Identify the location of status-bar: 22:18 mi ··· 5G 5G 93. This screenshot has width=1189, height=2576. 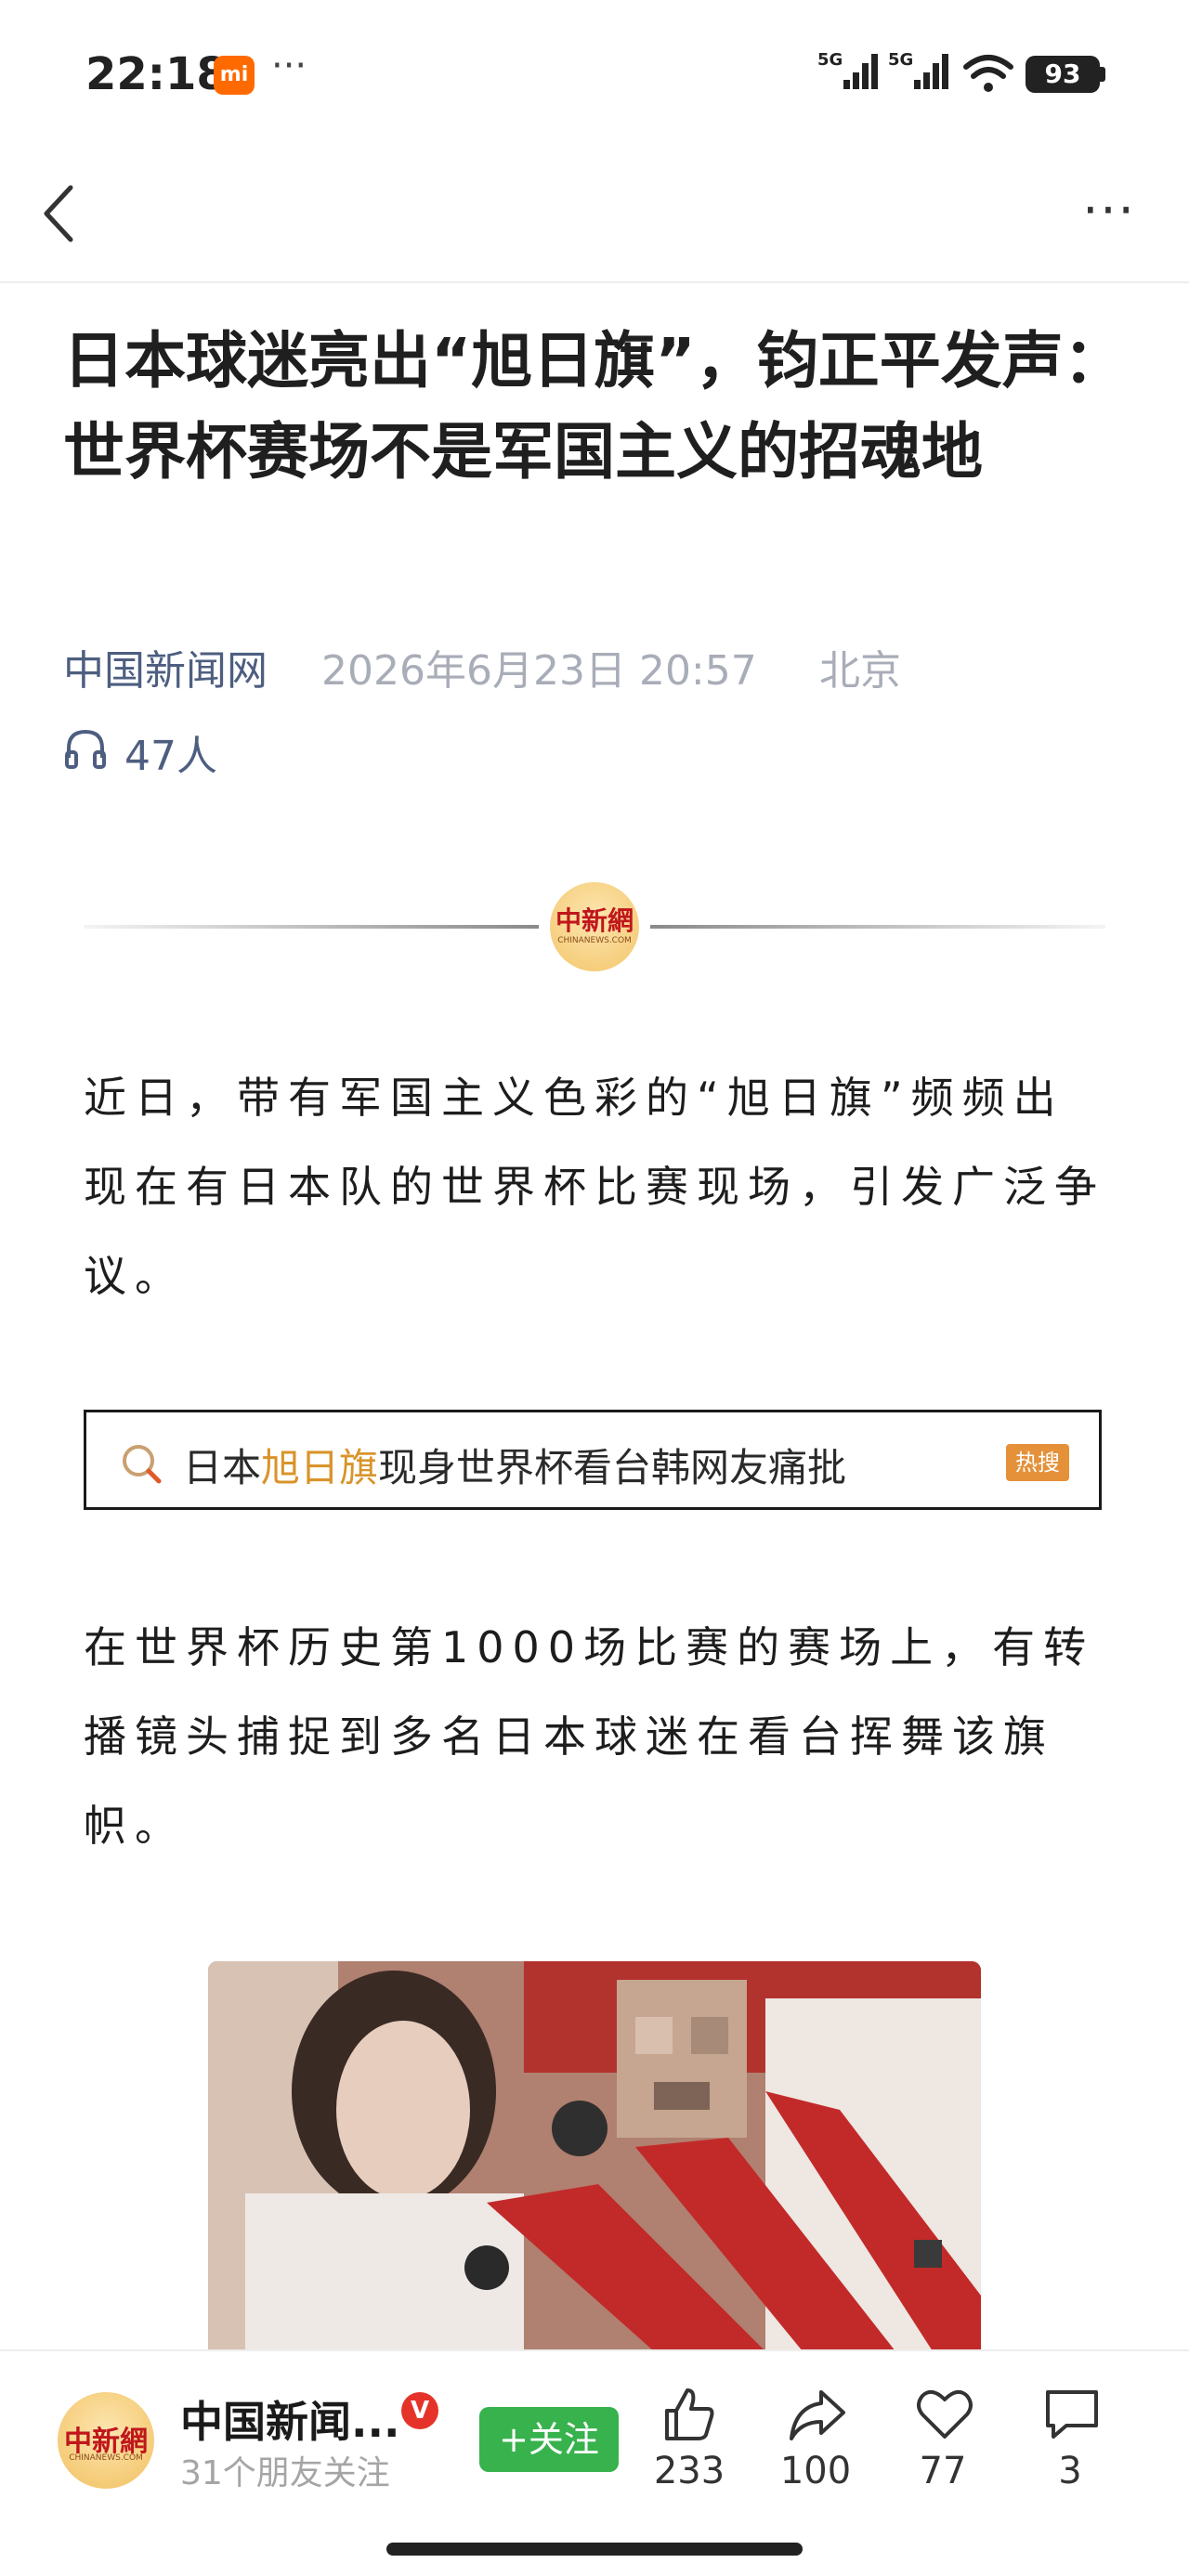
(594, 75).